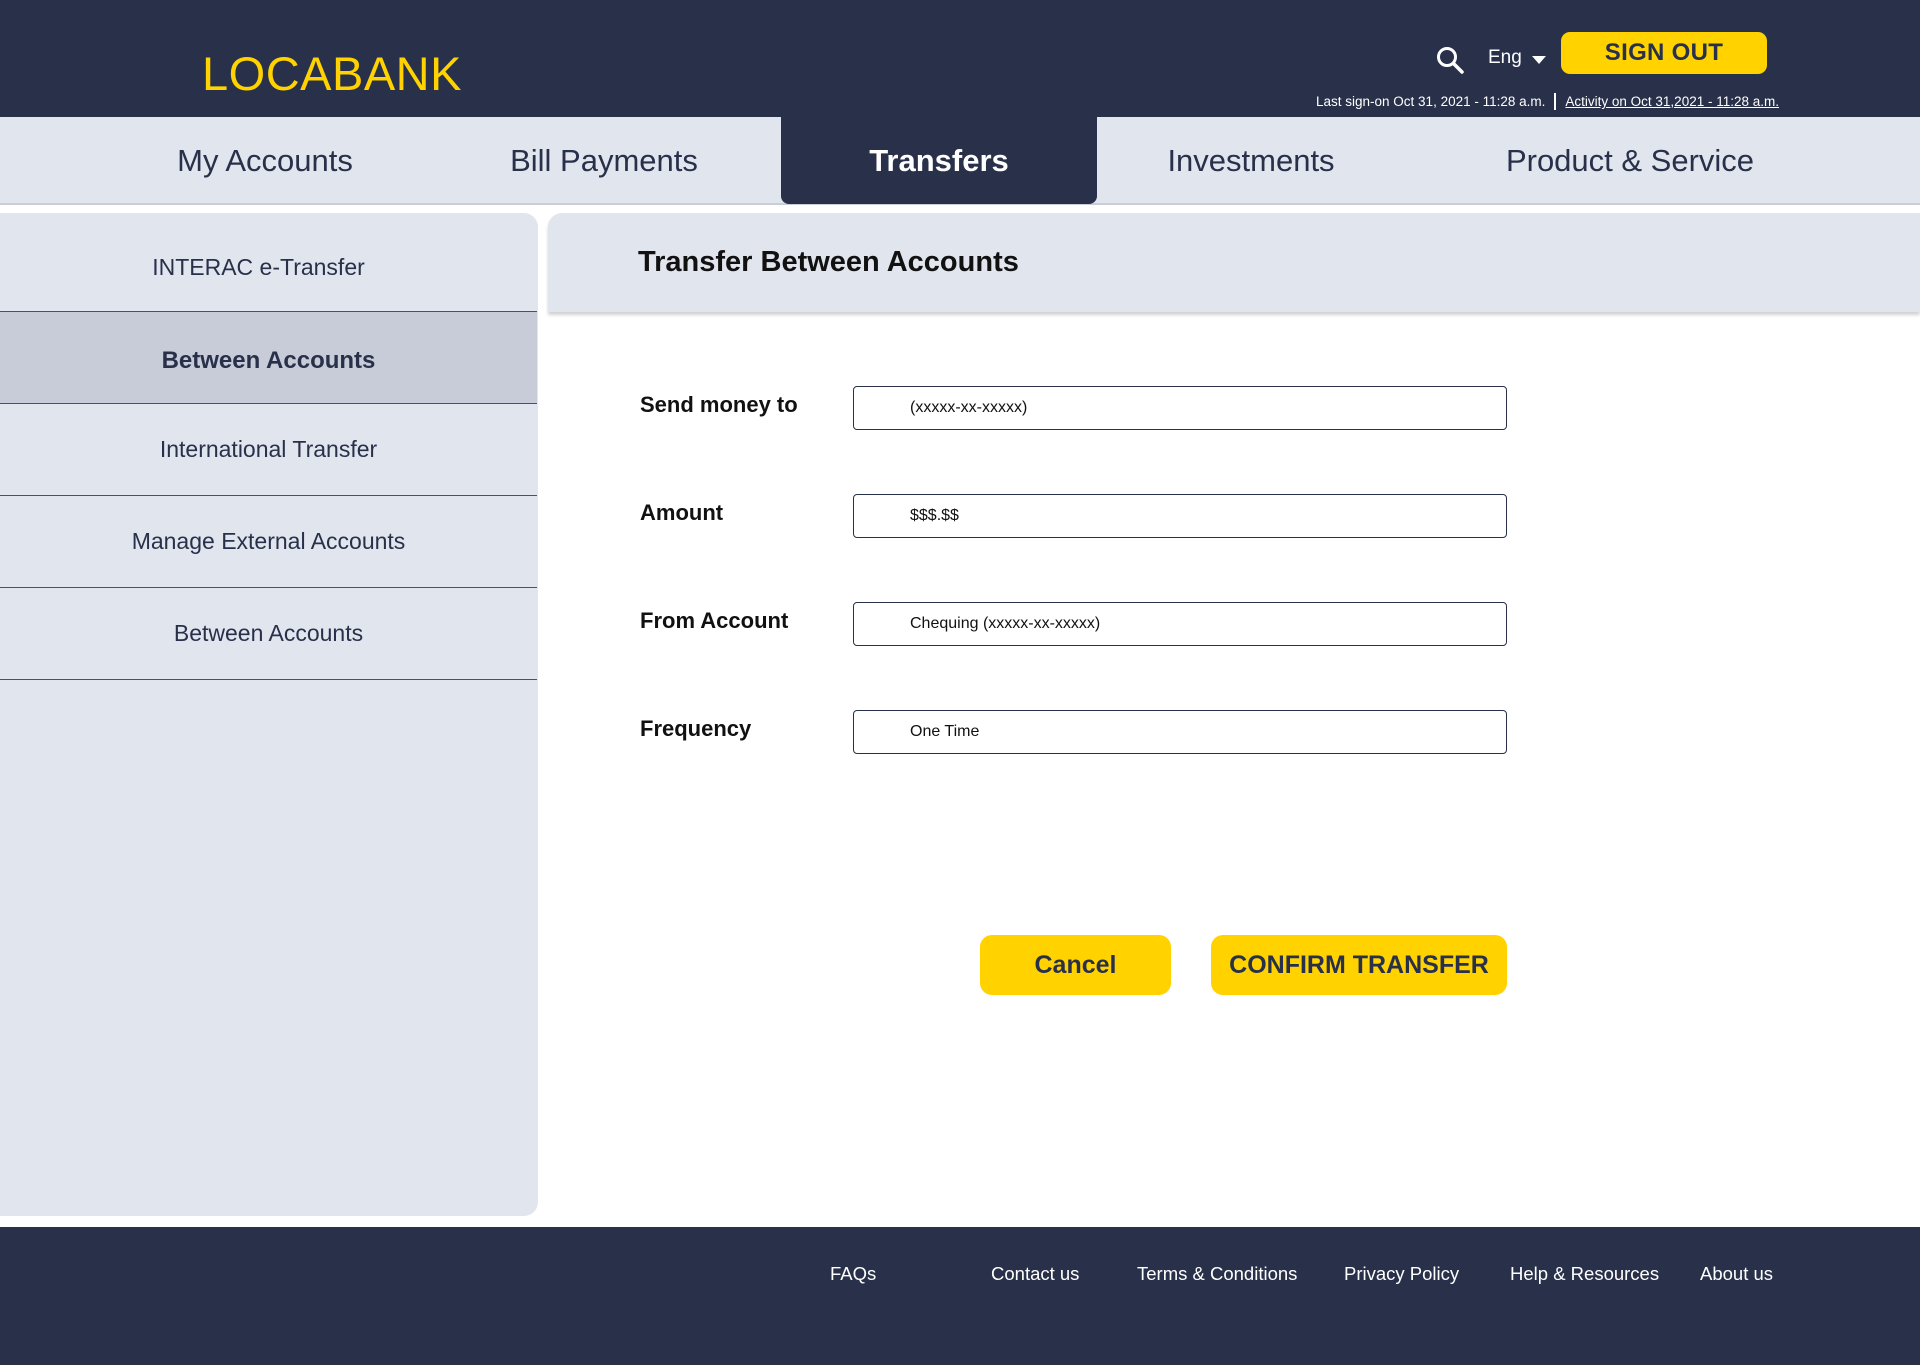 This screenshot has width=1920, height=1365. Describe the element at coordinates (1035, 1274) in the screenshot. I see `footer-link-contact-us: Contact us` at that location.